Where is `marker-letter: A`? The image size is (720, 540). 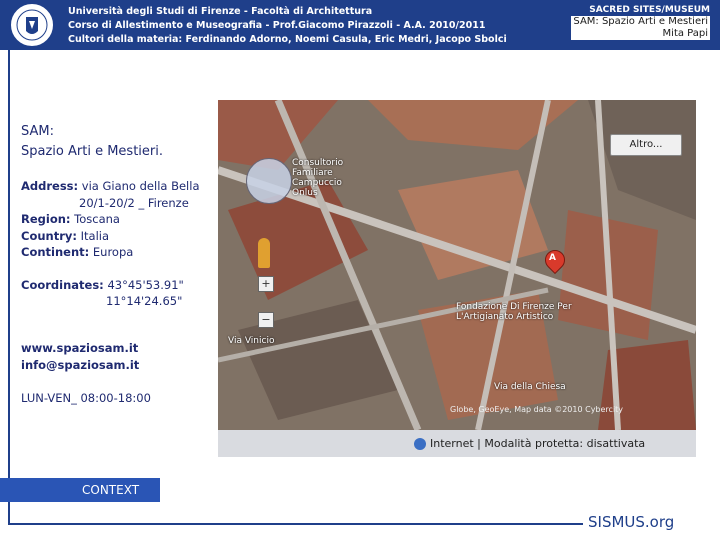
marker-letter: A is located at coordinates (552, 258).